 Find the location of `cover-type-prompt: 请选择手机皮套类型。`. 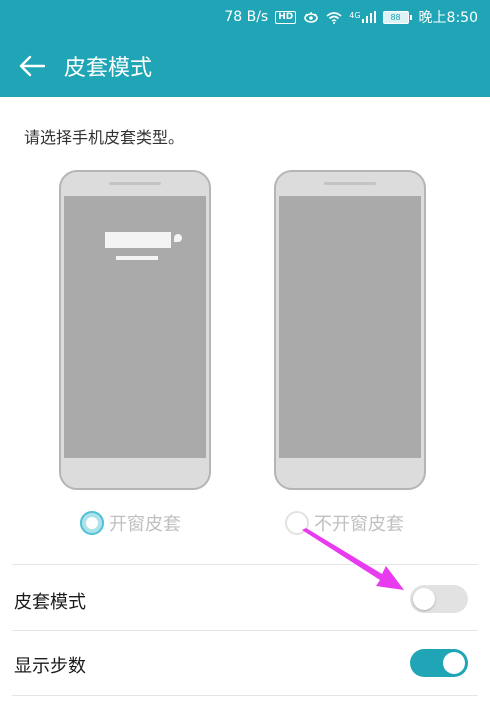

cover-type-prompt: 请选择手机皮套类型。 is located at coordinates (104, 137).